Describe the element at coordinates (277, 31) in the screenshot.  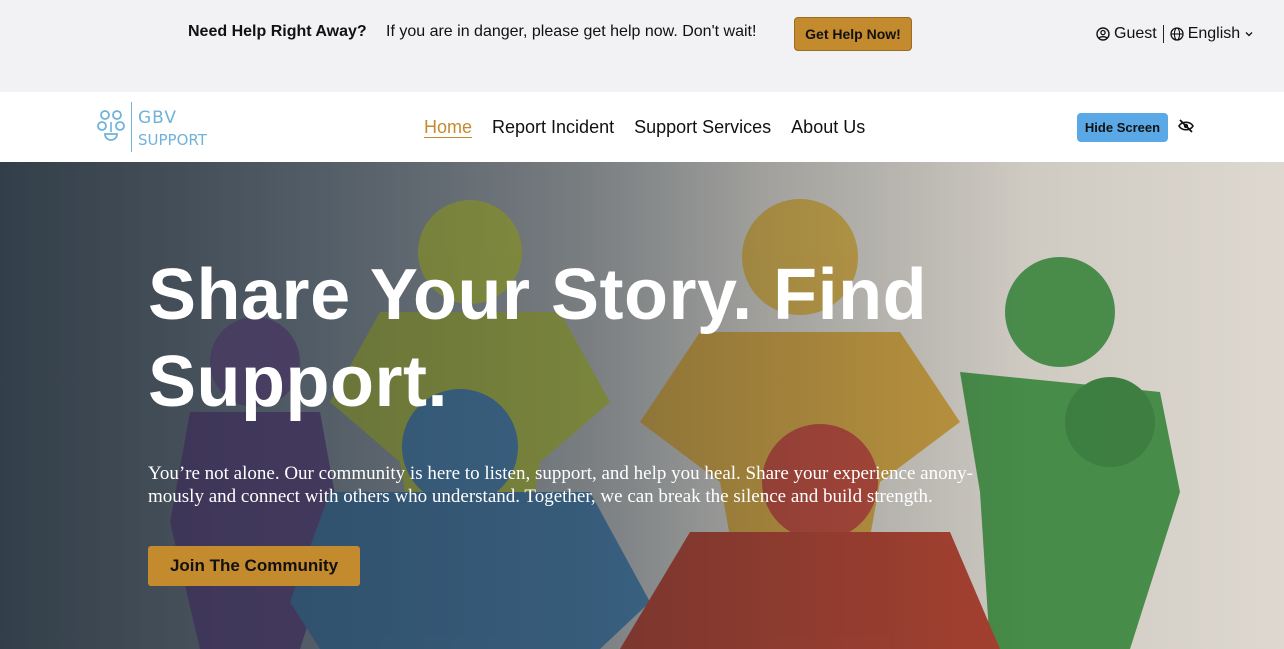
I see `alert-title: Need Help Right Away?` at that location.